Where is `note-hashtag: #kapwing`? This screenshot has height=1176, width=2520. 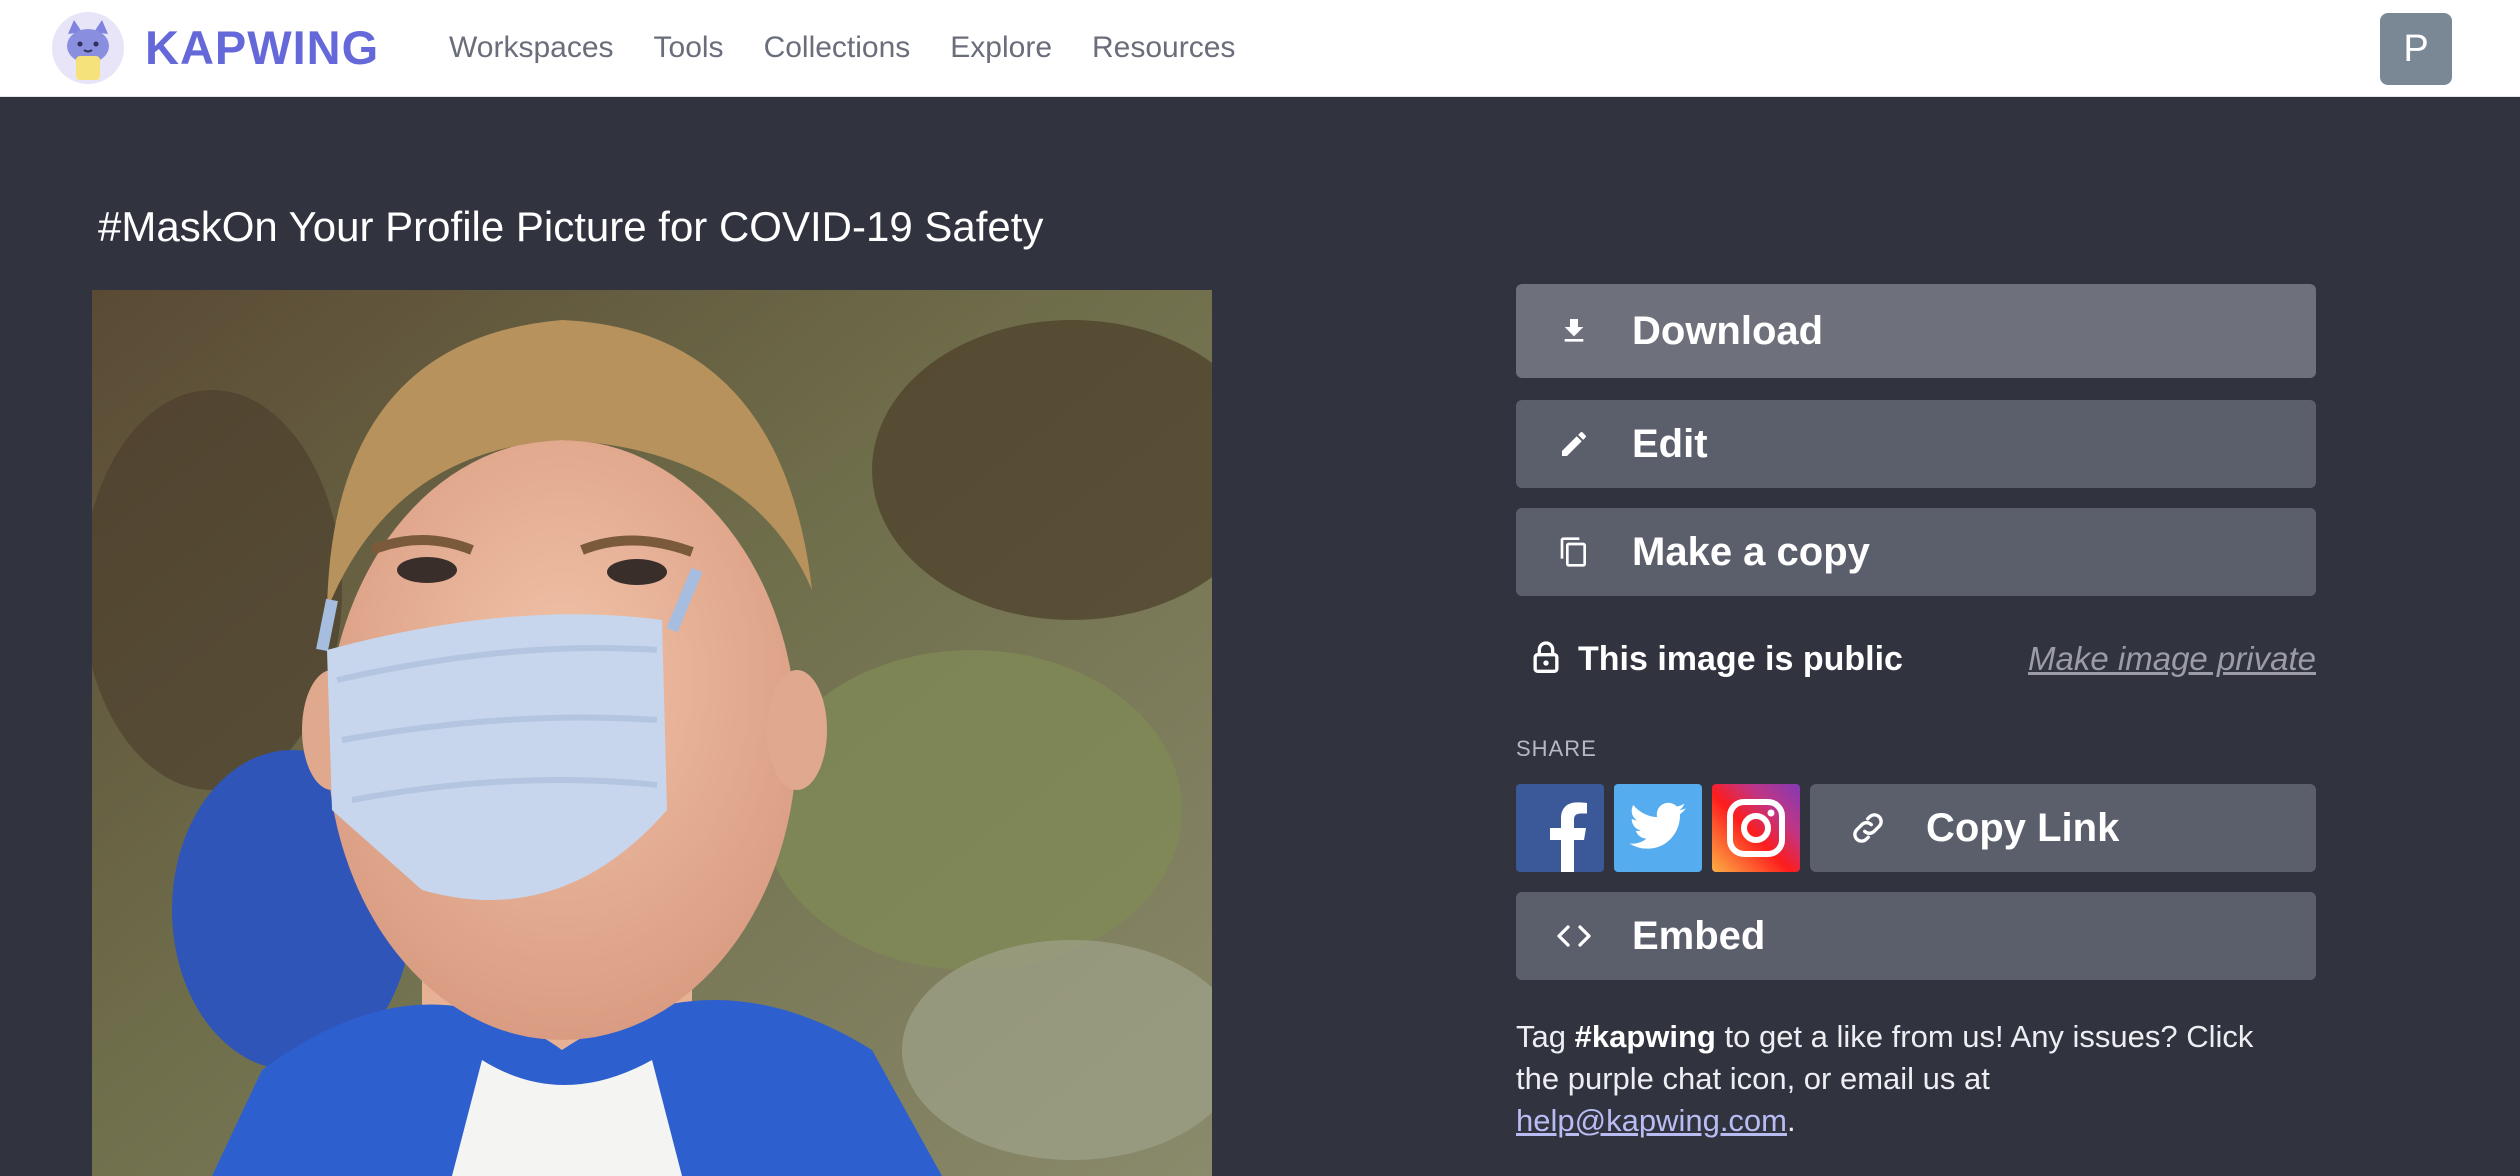 note-hashtag: #kapwing is located at coordinates (1645, 1036).